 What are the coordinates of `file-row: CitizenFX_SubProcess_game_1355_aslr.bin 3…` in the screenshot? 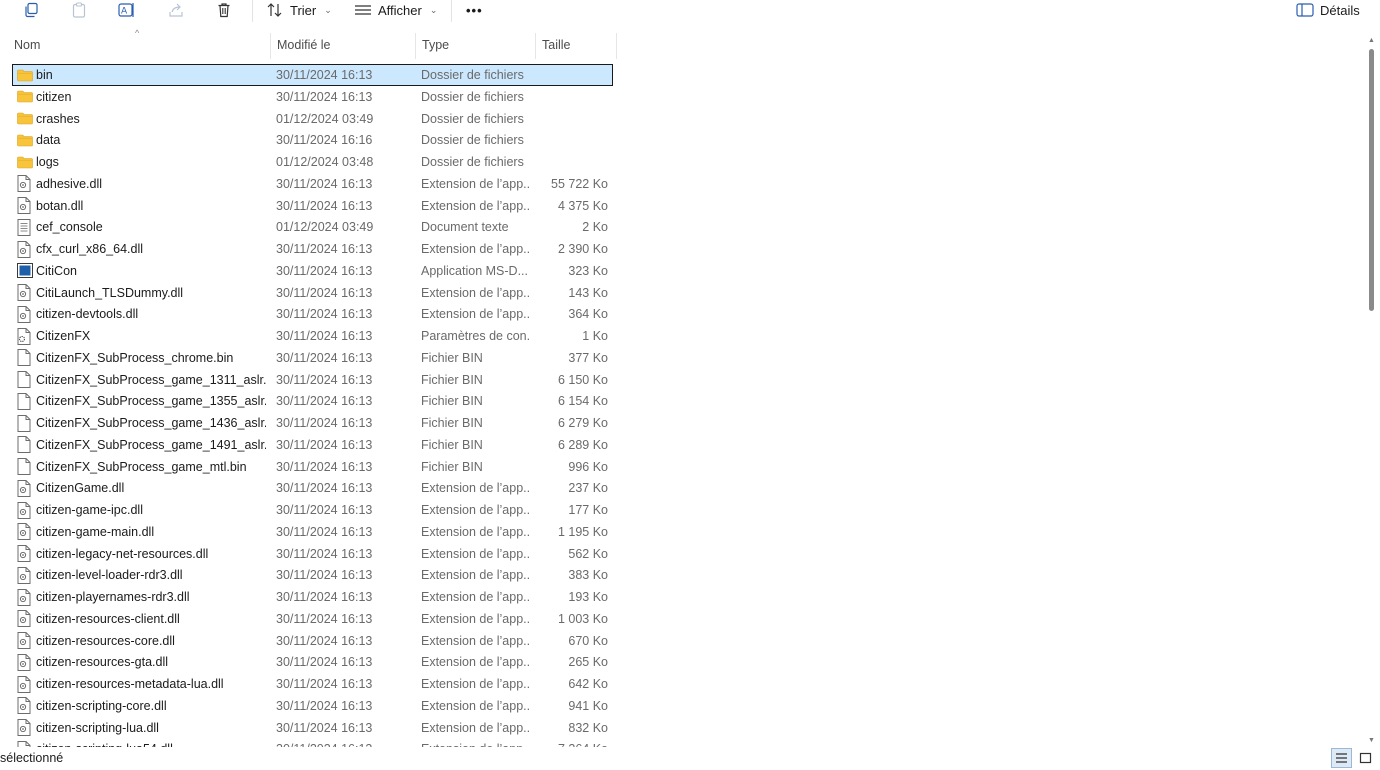 It's located at (306, 401).